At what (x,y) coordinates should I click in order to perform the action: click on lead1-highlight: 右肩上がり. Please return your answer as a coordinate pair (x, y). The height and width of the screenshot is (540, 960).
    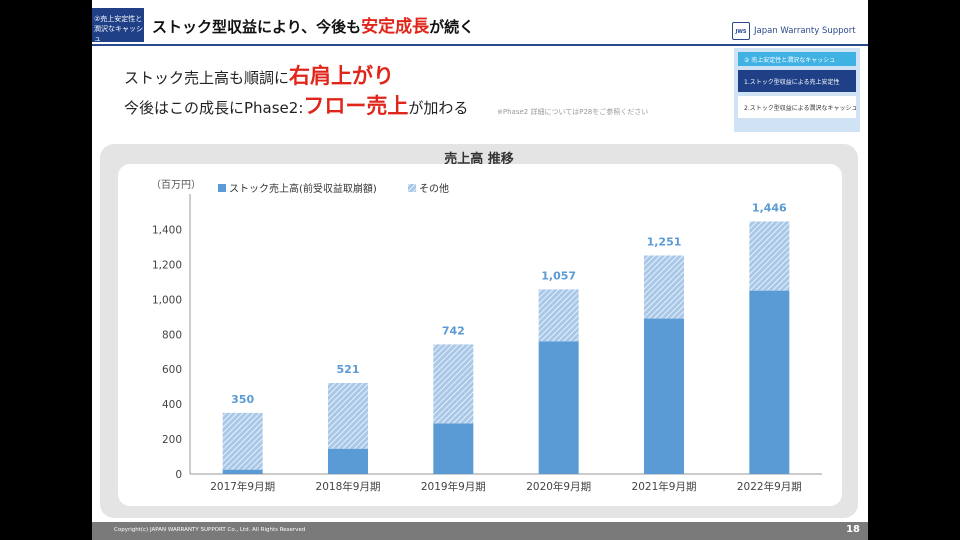
    Looking at the image, I should click on (342, 76).